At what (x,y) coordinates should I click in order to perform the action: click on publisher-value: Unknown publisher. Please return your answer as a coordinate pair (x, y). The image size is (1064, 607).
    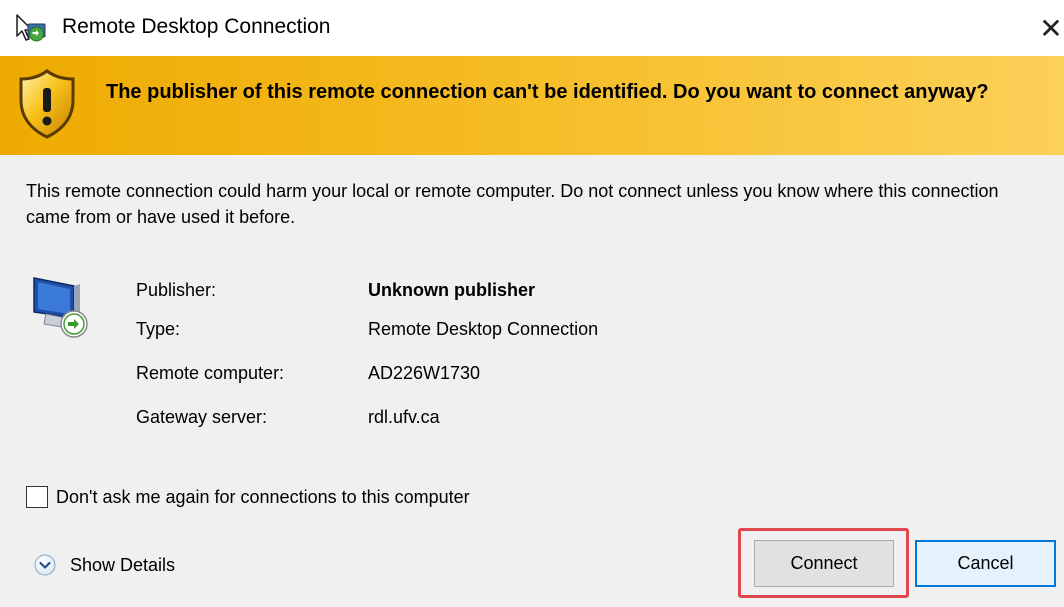
    Looking at the image, I should click on (452, 290).